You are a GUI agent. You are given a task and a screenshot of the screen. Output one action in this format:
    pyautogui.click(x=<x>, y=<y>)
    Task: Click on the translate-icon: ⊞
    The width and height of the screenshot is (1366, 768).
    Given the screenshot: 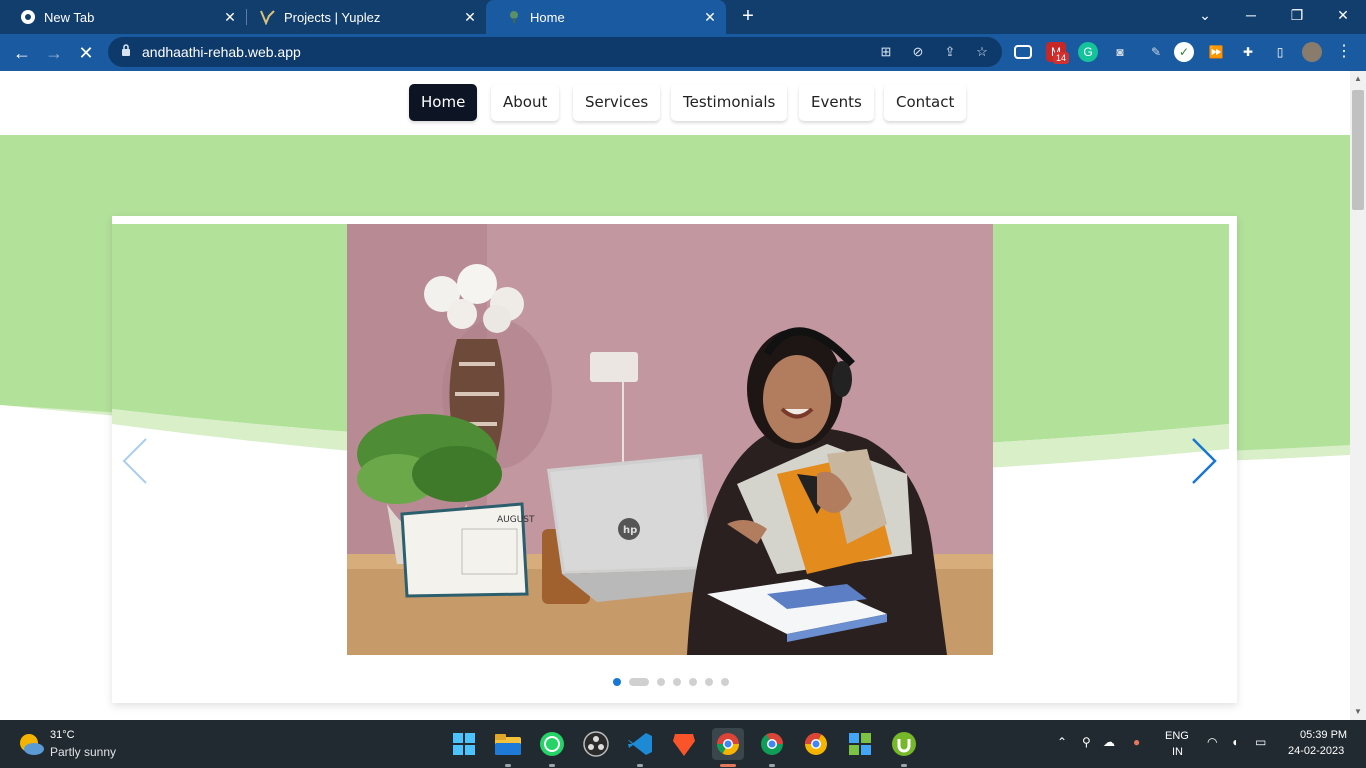 What is the action you would take?
    pyautogui.click(x=886, y=52)
    